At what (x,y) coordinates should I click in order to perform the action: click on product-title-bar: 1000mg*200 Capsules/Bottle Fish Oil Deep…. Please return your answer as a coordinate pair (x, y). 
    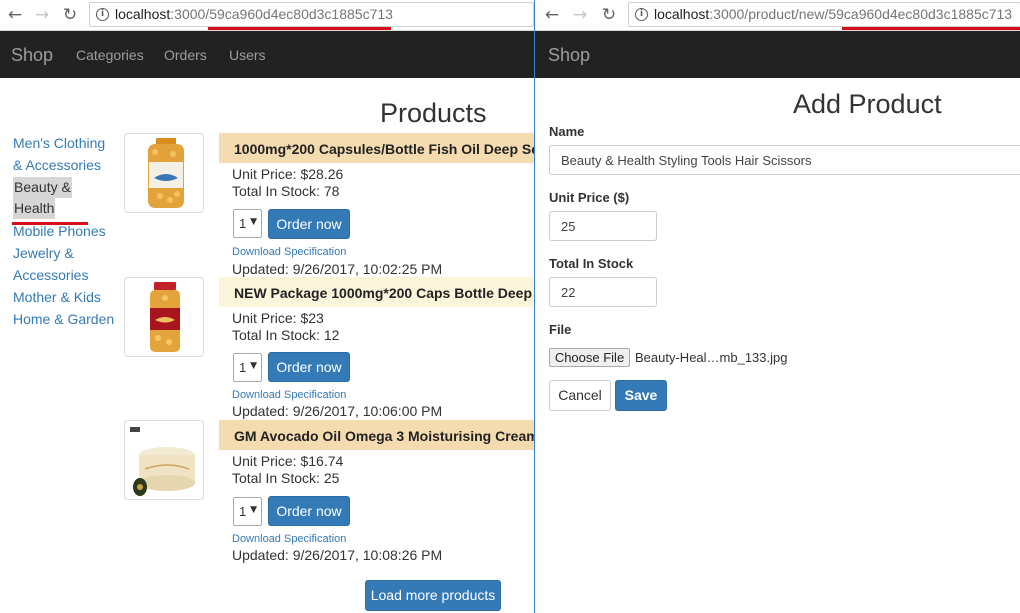
    Looking at the image, I should click on (376, 148).